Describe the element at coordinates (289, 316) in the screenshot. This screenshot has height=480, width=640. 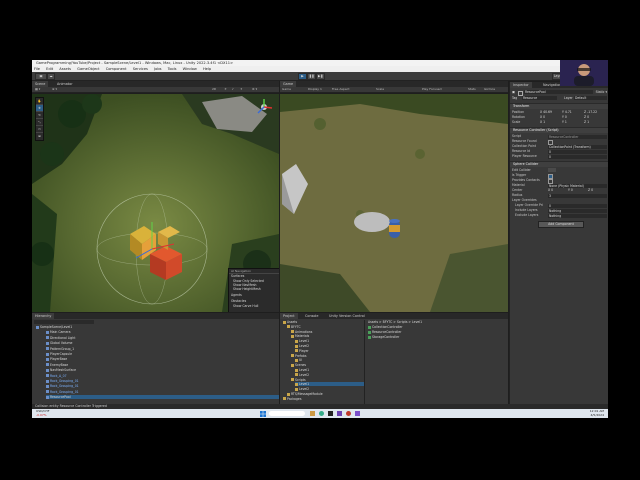
I see `tab-project: Project` at that location.